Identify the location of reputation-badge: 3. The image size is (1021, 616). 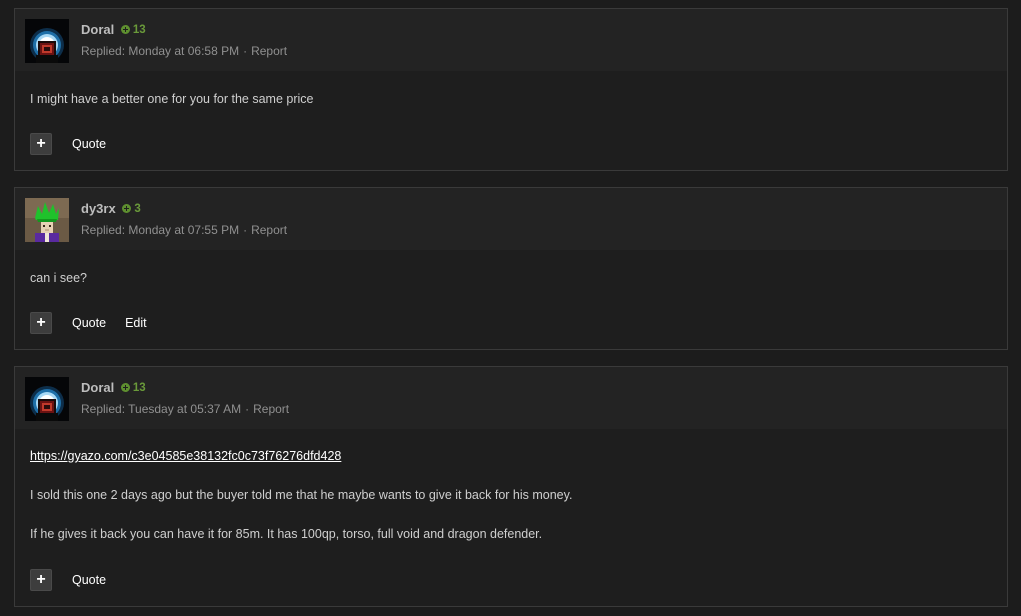
(131, 208).